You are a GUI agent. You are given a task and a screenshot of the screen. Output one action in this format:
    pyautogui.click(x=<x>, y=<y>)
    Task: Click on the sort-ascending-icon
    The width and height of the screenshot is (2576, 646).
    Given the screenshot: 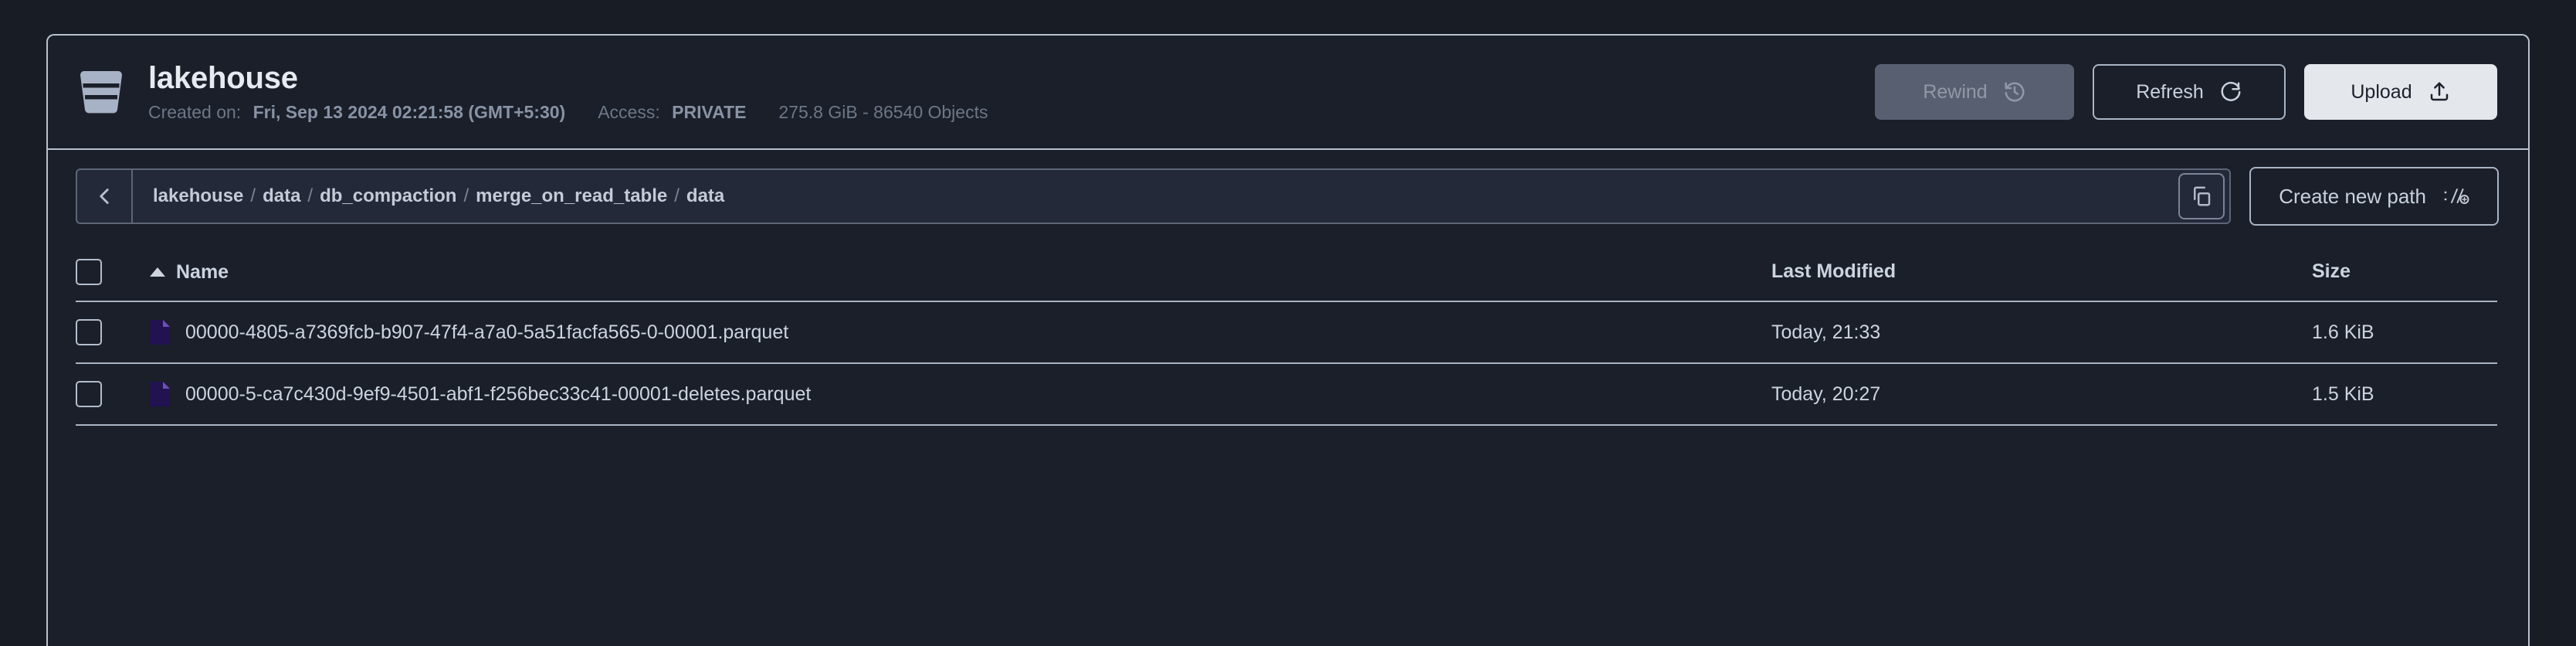 What is the action you would take?
    pyautogui.click(x=157, y=272)
    